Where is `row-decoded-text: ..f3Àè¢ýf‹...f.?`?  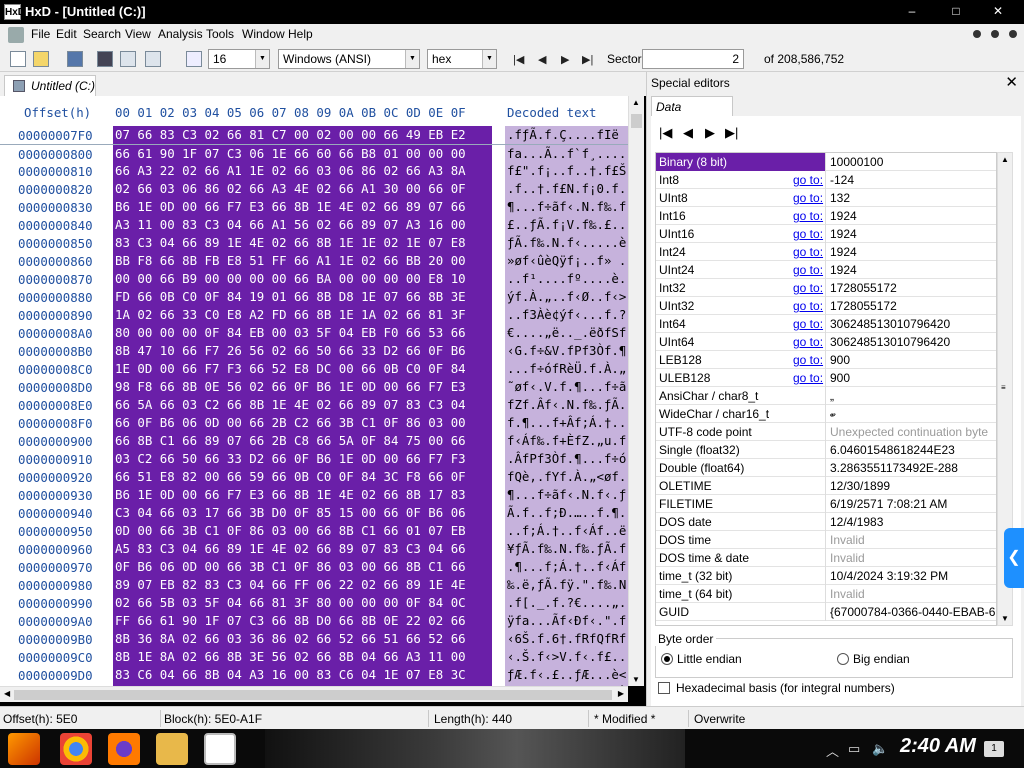
row-decoded-text: ..f3Àè¢ýf‹...f.? is located at coordinates (566, 315).